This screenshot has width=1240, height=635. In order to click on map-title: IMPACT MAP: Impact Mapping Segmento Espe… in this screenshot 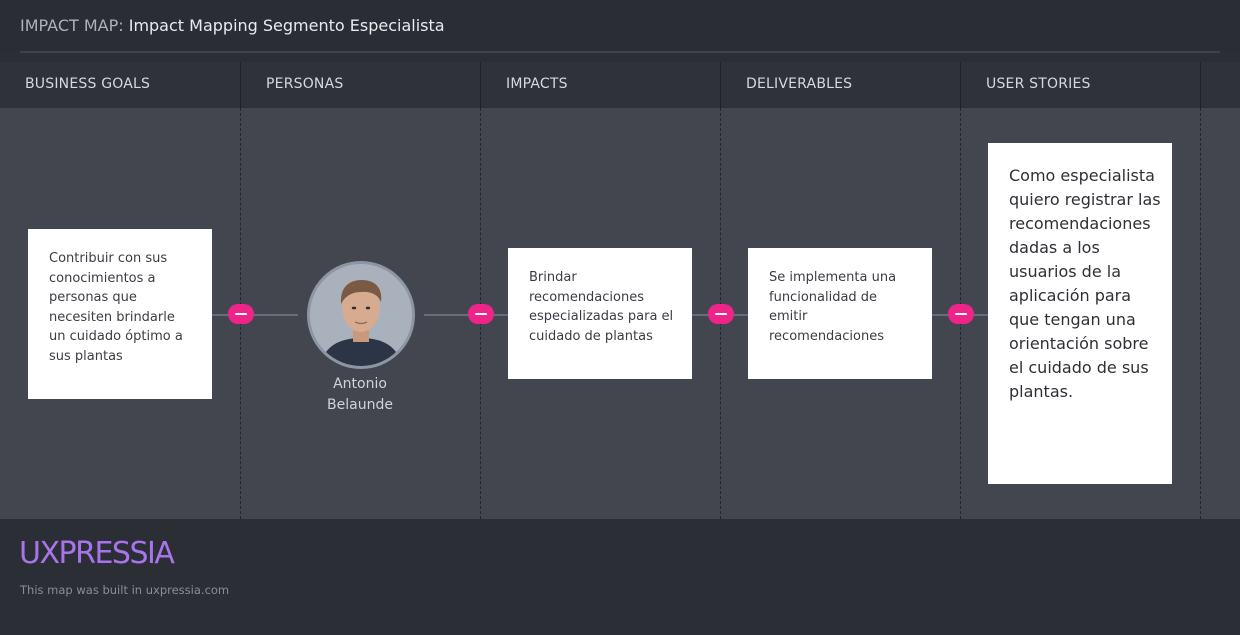, I will do `click(232, 26)`.